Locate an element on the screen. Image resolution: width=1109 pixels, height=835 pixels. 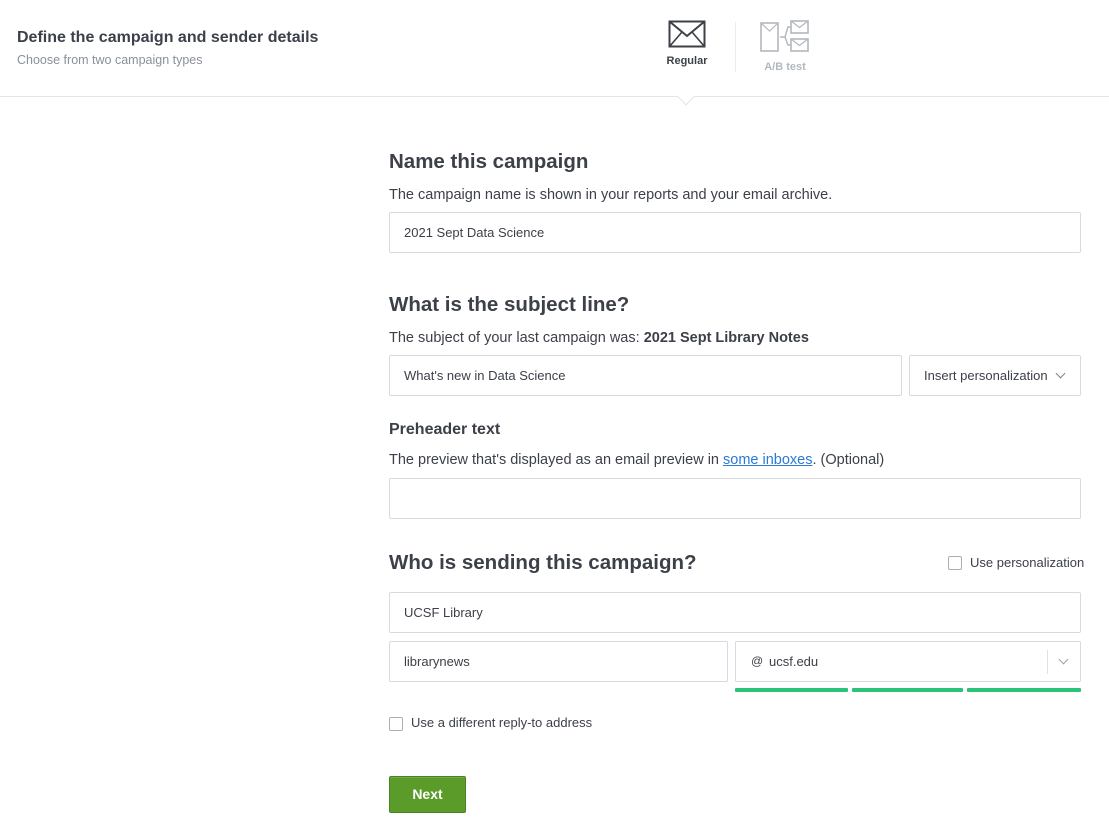
use-personalization-label: Use personalization is located at coordinates (1027, 562).